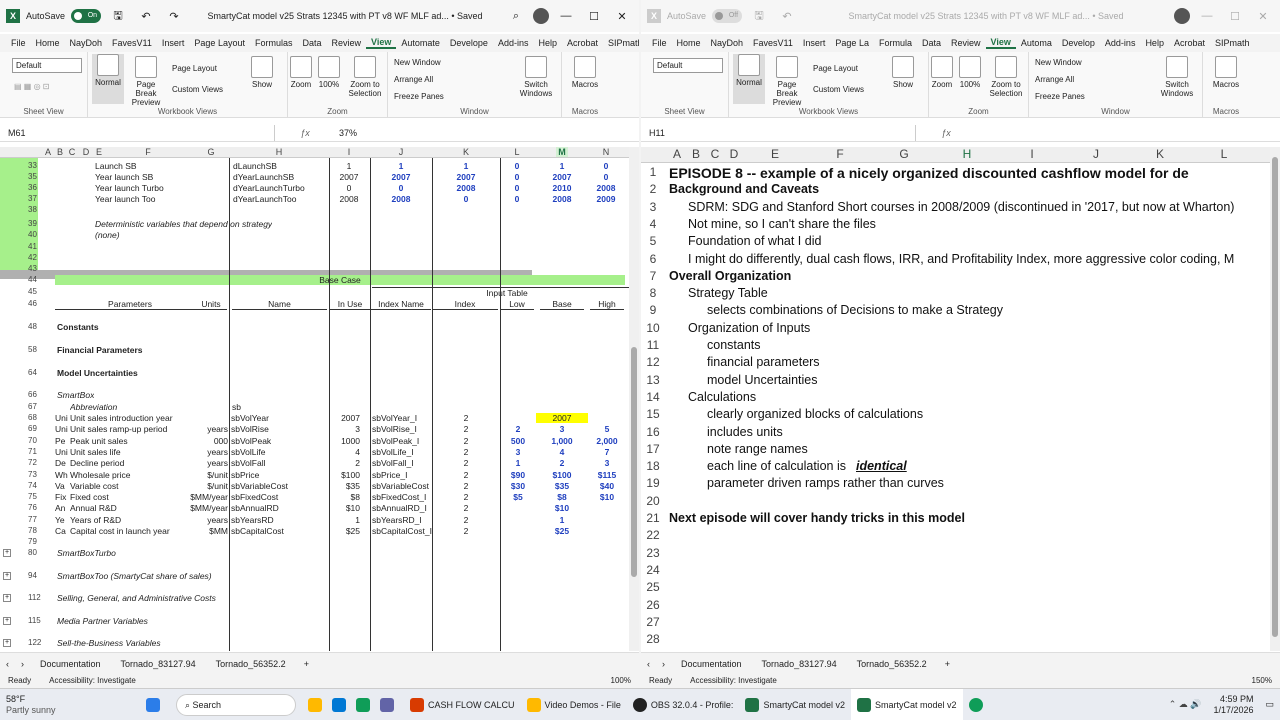 This screenshot has width=1280, height=720. What do you see at coordinates (469, 43) in the screenshot?
I see `menu-tab-develope: Develope` at bounding box center [469, 43].